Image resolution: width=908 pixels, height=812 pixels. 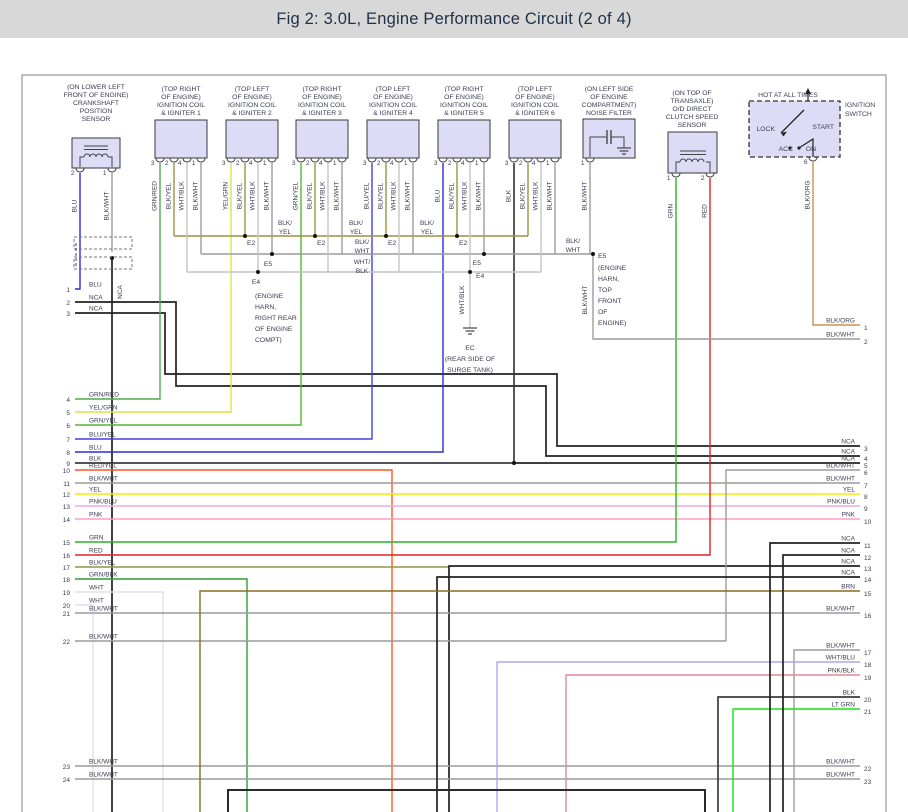 What do you see at coordinates (609, 301) in the screenshot?
I see `e5-note: FRONT` at bounding box center [609, 301].